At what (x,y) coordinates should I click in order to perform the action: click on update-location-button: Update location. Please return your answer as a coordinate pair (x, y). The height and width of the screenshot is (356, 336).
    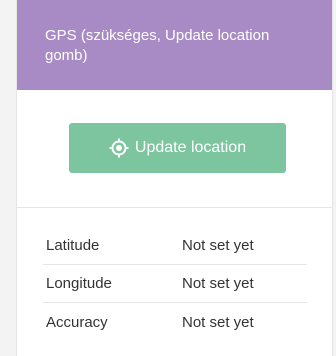
    Looking at the image, I should click on (177, 148).